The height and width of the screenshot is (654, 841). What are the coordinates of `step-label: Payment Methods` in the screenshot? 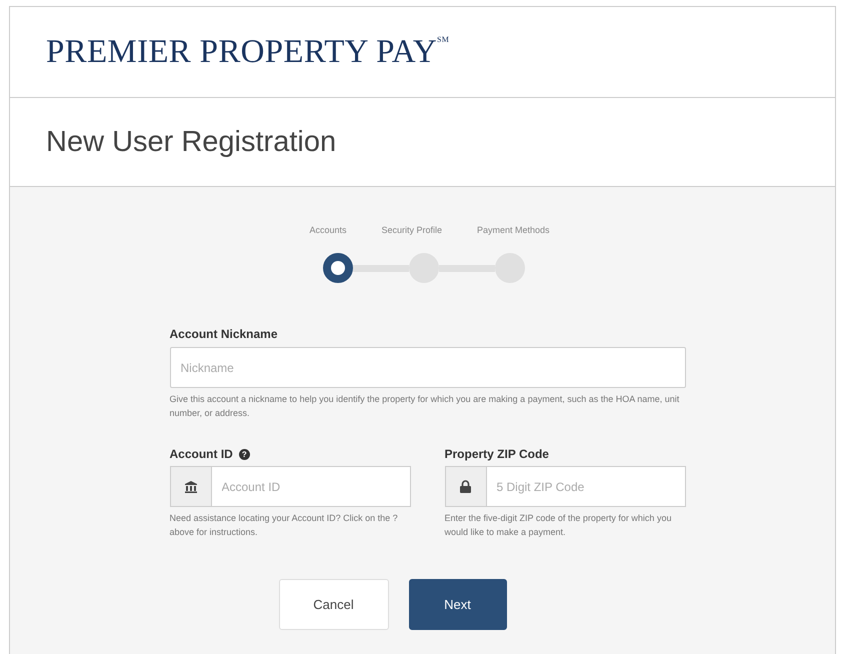 It's located at (513, 230).